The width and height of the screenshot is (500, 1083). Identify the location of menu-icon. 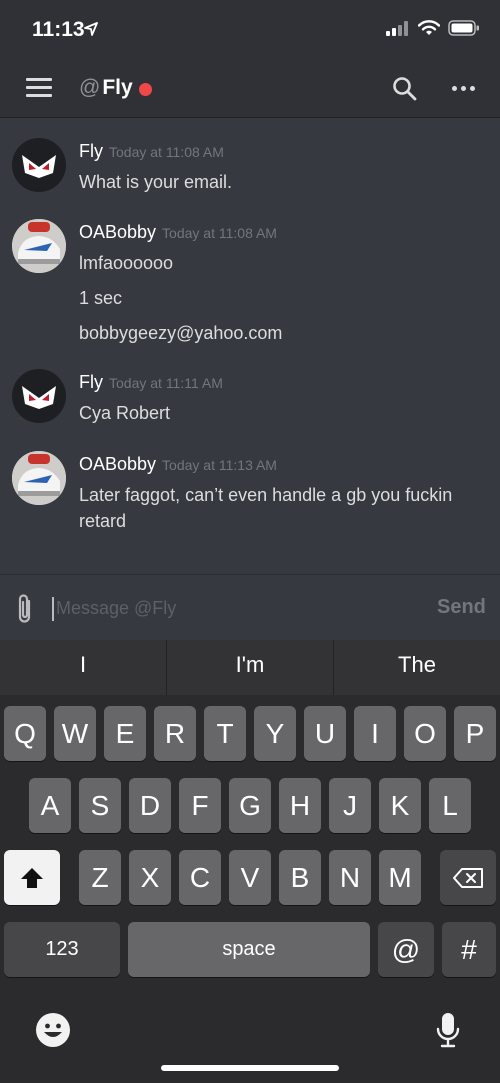
(39, 88).